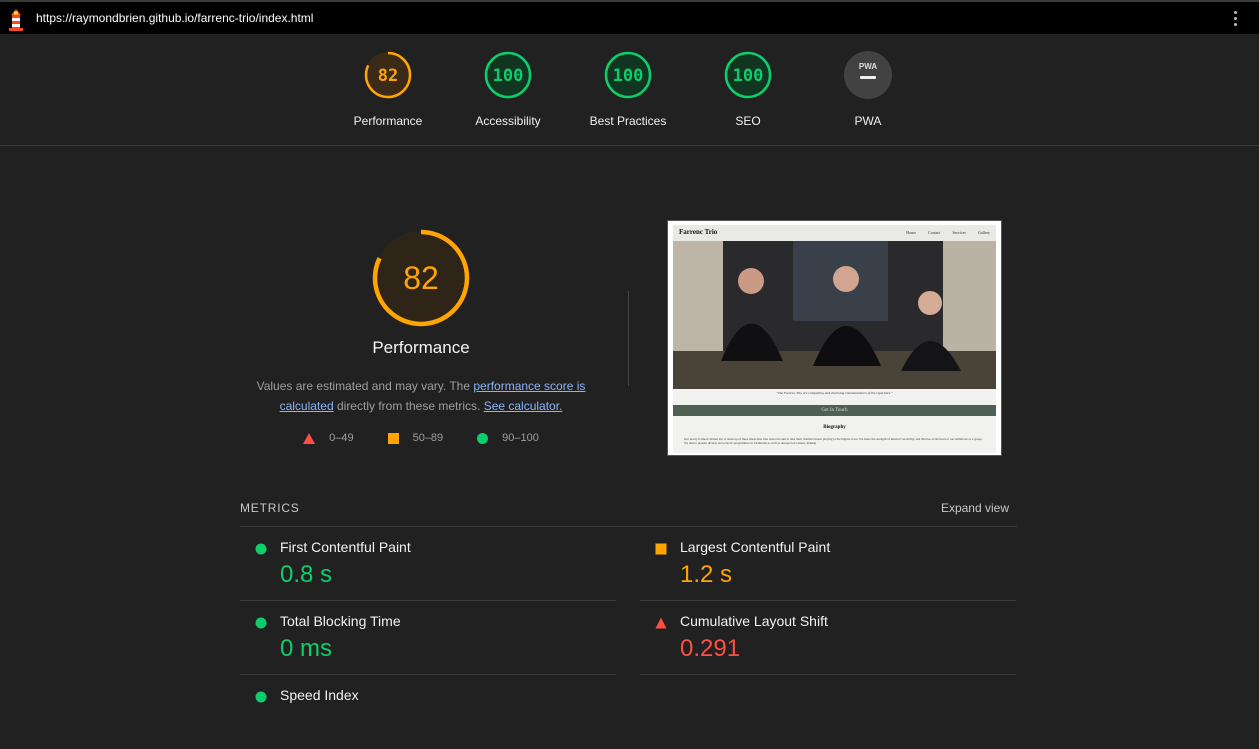 The width and height of the screenshot is (1259, 749). What do you see at coordinates (628, 513) in the screenshot?
I see `metrics-header: METRICS Expand view` at bounding box center [628, 513].